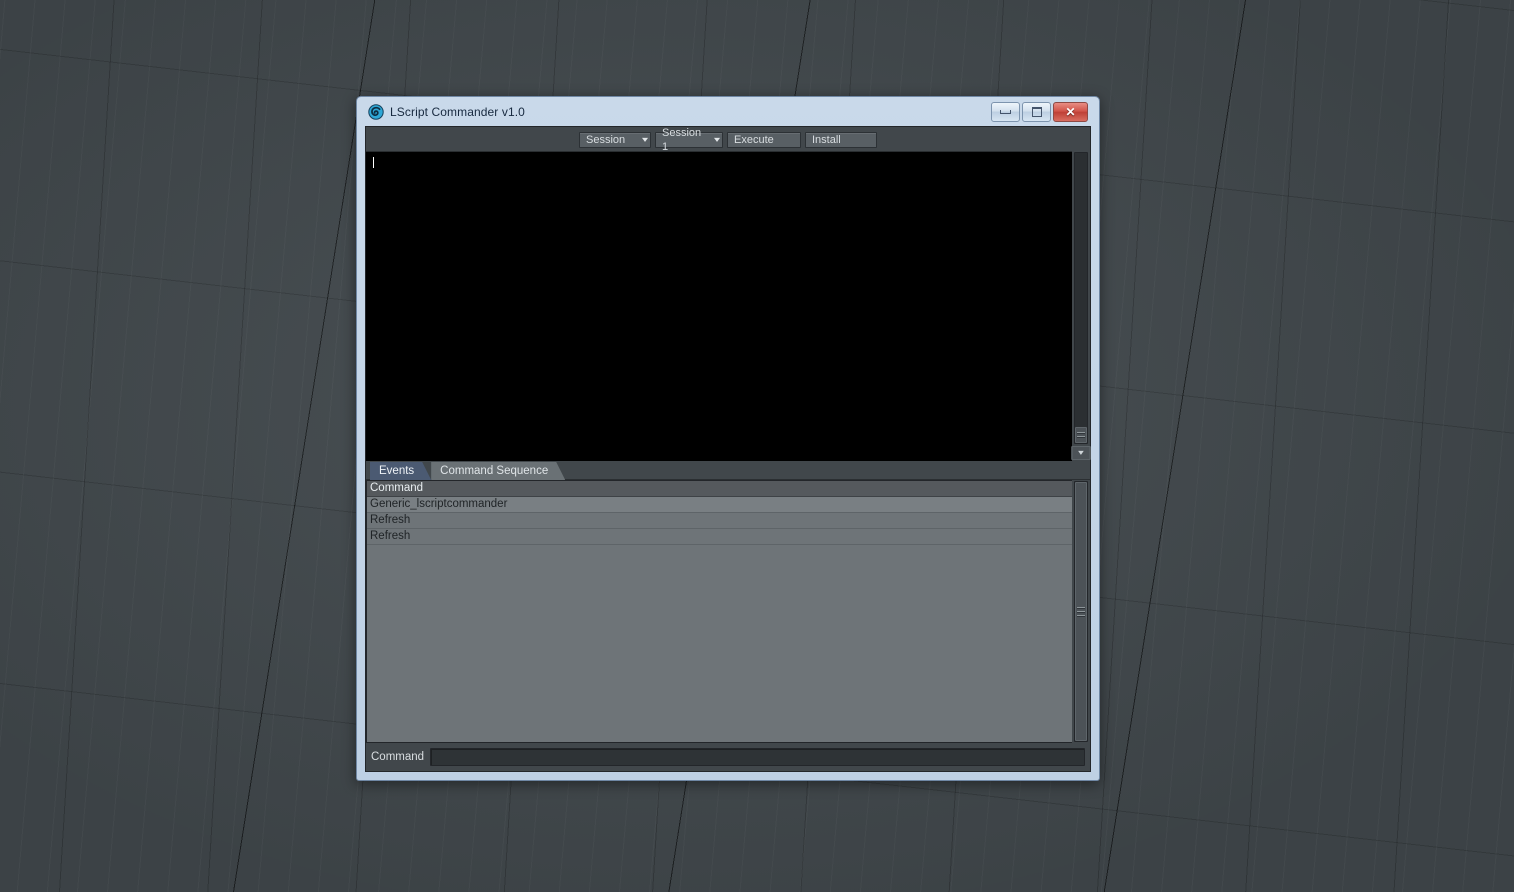  I want to click on window-titlebar: LScript Commander v1.0 ✕, so click(728, 111).